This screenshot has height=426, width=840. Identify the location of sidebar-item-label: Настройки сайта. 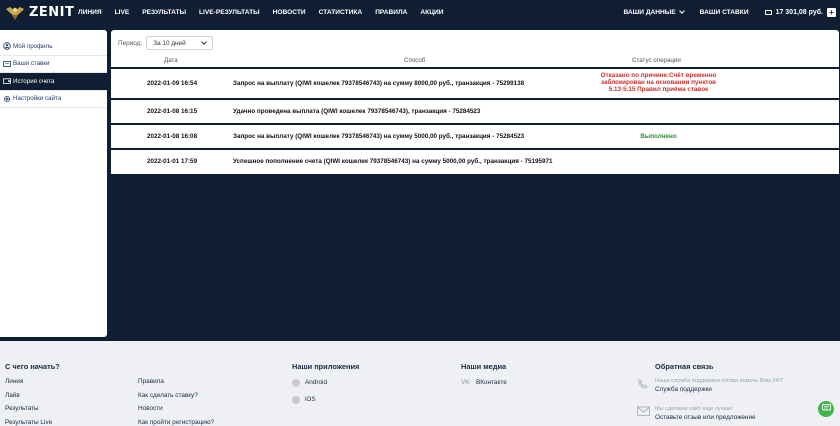
(37, 99).